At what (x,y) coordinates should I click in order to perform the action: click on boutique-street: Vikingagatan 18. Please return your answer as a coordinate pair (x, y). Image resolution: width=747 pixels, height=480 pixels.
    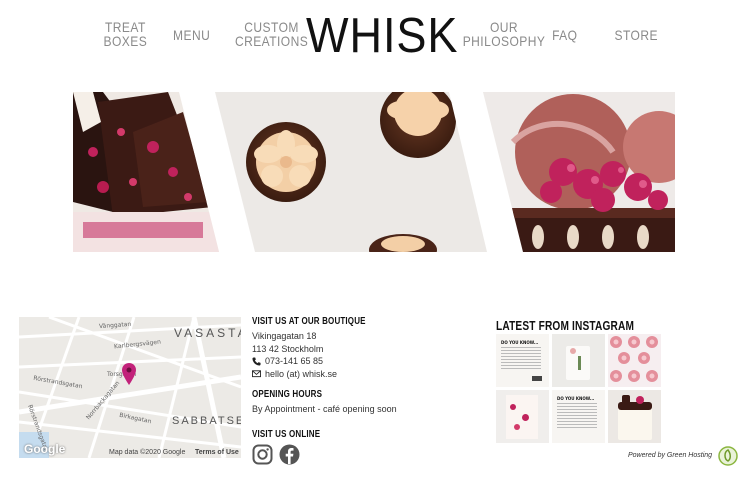
    Looking at the image, I should click on (284, 336).